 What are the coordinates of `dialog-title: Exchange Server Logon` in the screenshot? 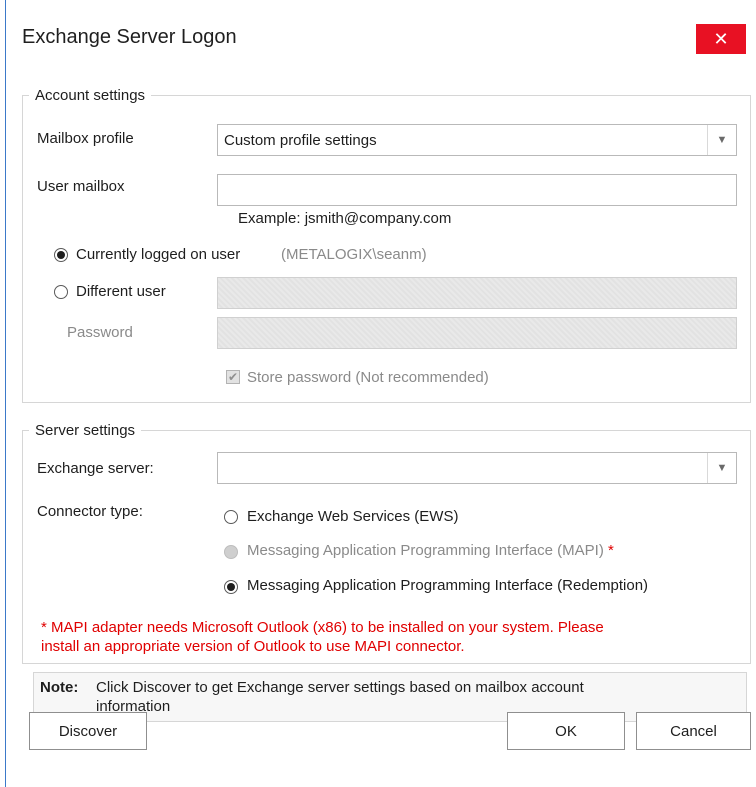 It's located at (129, 37).